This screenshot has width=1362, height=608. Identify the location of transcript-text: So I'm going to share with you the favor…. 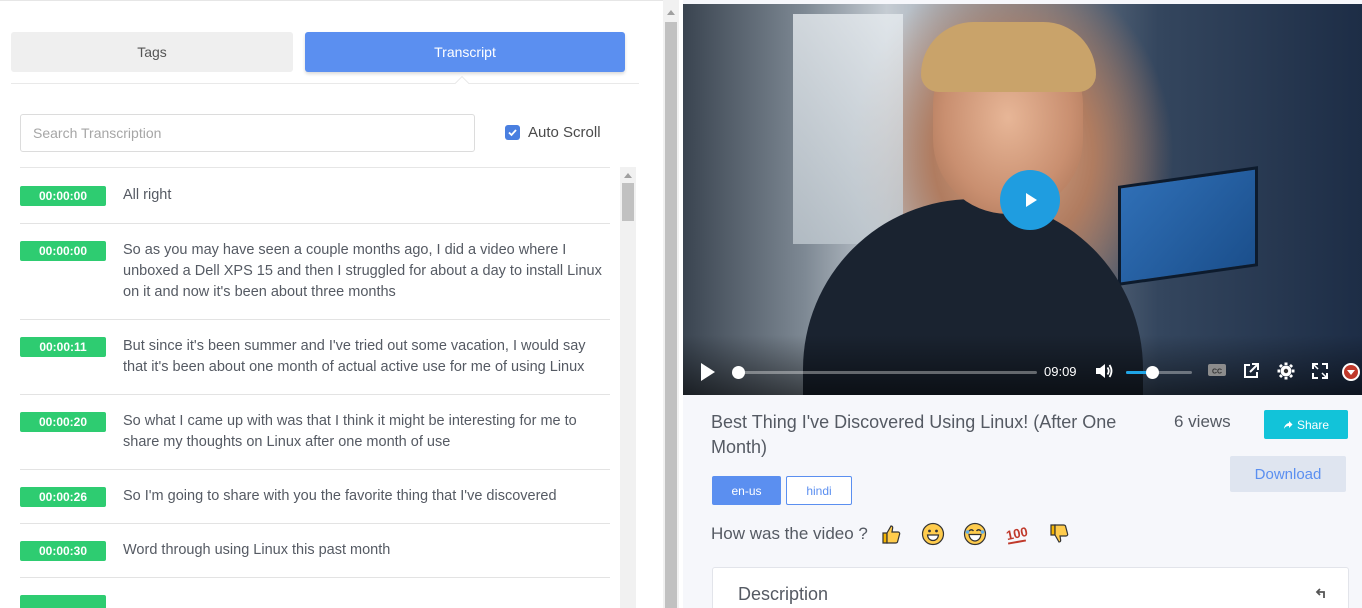
(340, 496).